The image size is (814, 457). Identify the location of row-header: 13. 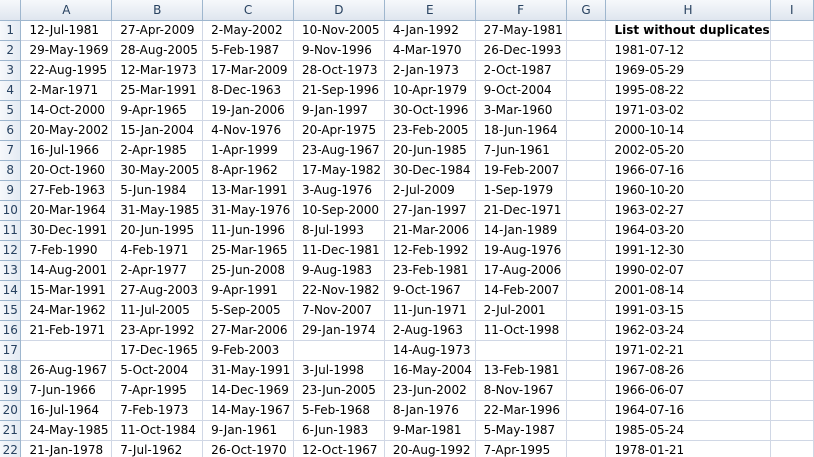
(11, 270).